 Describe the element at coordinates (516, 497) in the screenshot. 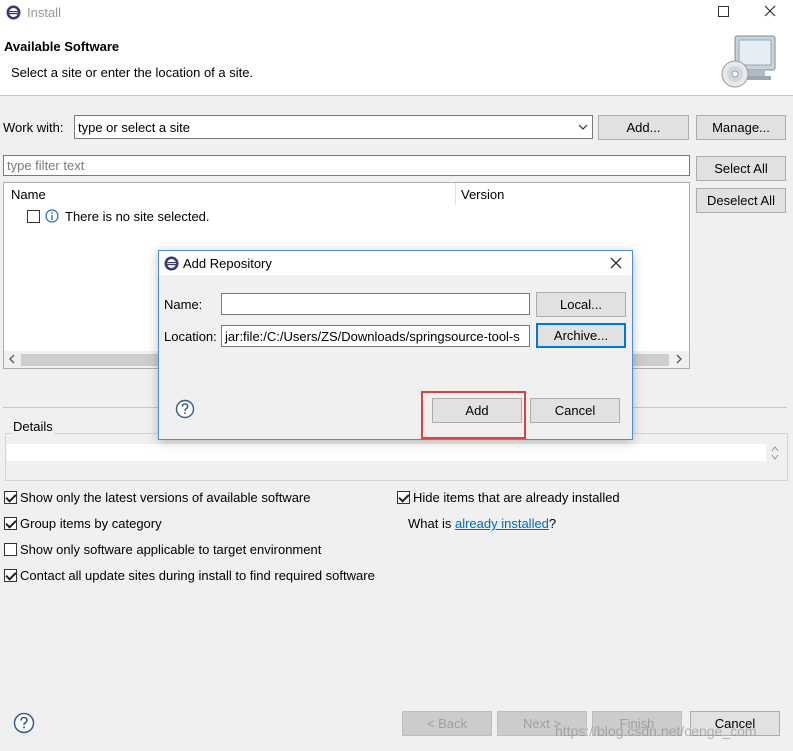

I see `hide-installed-label: Hide items that are already installed` at that location.